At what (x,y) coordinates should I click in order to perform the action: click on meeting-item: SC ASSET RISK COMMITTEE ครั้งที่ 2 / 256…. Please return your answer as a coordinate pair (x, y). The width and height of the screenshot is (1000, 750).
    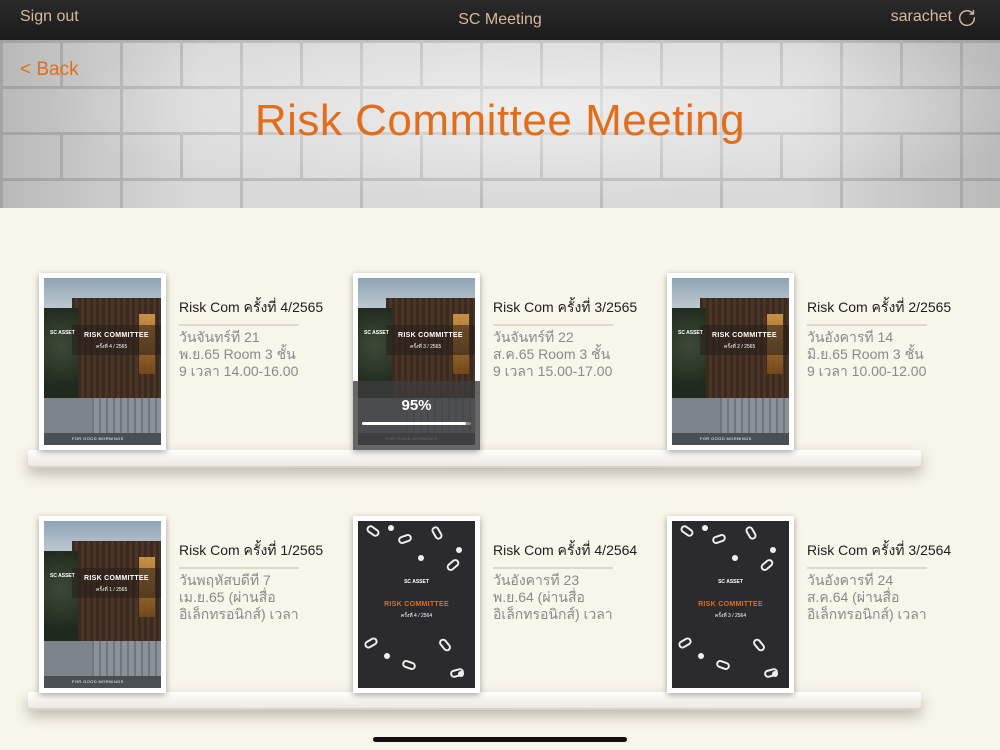
    Looking at the image, I should click on (817, 363).